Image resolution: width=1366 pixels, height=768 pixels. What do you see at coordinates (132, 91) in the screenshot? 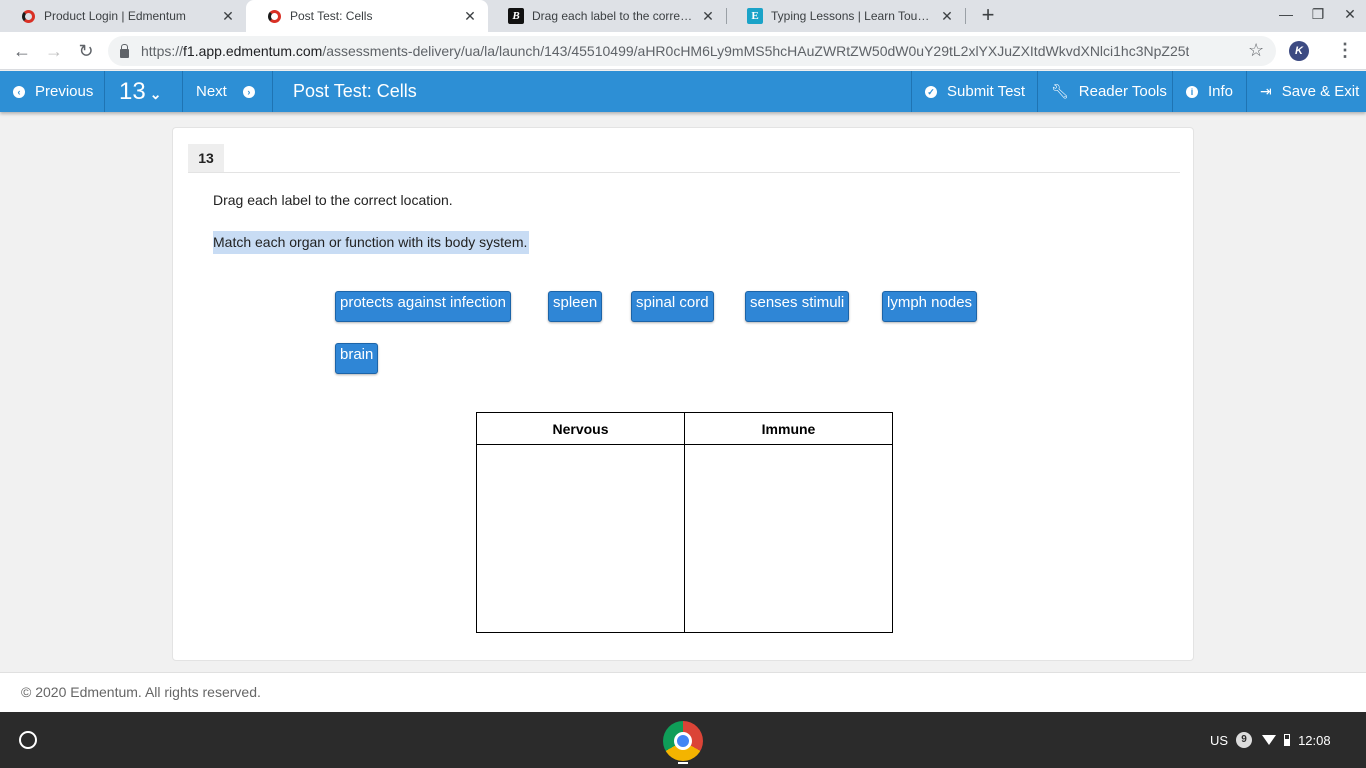
I see `question-number: 13` at bounding box center [132, 91].